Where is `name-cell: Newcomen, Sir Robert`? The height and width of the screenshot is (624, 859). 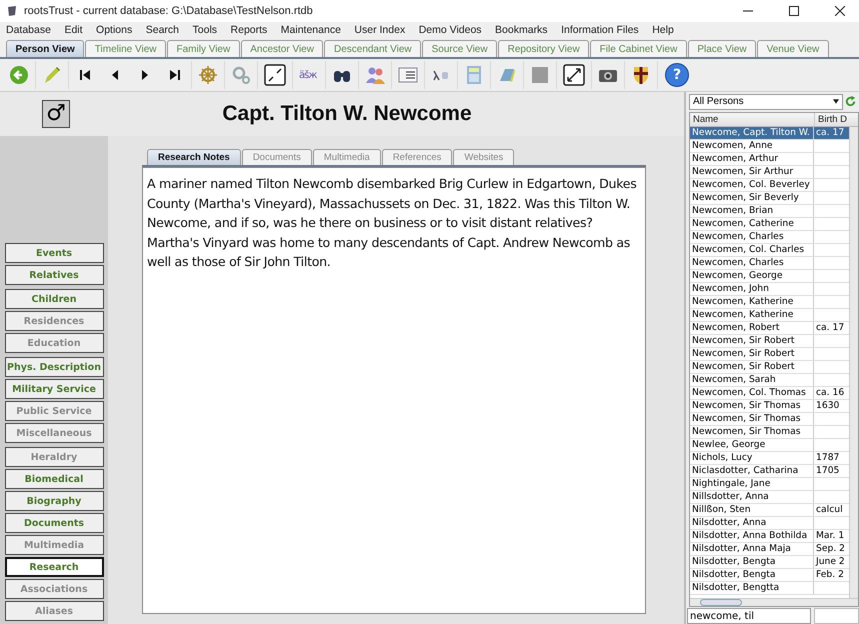
name-cell: Newcomen, Sir Robert is located at coordinates (752, 367).